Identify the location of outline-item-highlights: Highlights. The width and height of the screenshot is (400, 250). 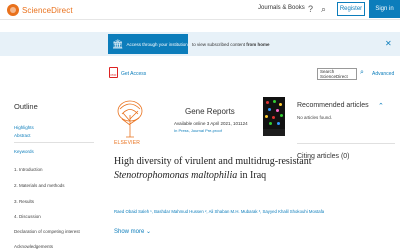
(24, 127).